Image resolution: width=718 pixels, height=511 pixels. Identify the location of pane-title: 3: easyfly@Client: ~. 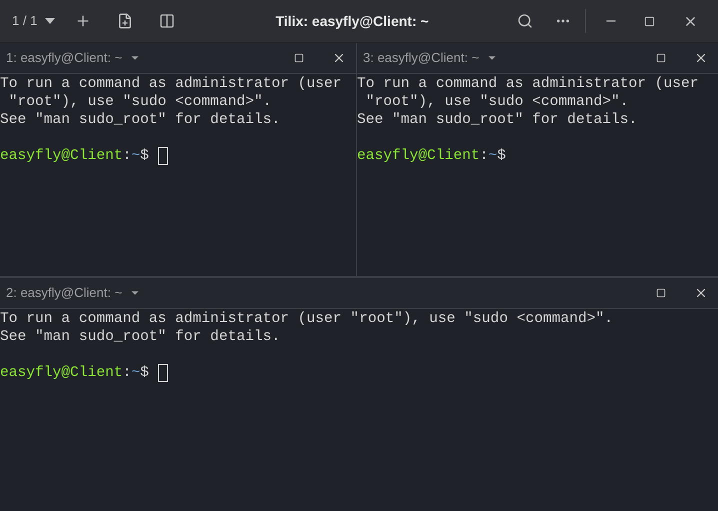
(421, 58).